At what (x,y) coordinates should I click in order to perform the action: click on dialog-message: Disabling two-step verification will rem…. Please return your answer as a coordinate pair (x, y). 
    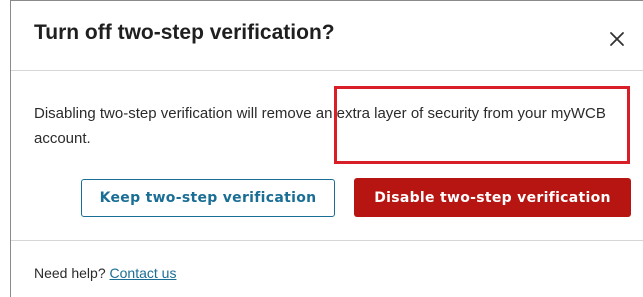
    Looking at the image, I should click on (320, 126).